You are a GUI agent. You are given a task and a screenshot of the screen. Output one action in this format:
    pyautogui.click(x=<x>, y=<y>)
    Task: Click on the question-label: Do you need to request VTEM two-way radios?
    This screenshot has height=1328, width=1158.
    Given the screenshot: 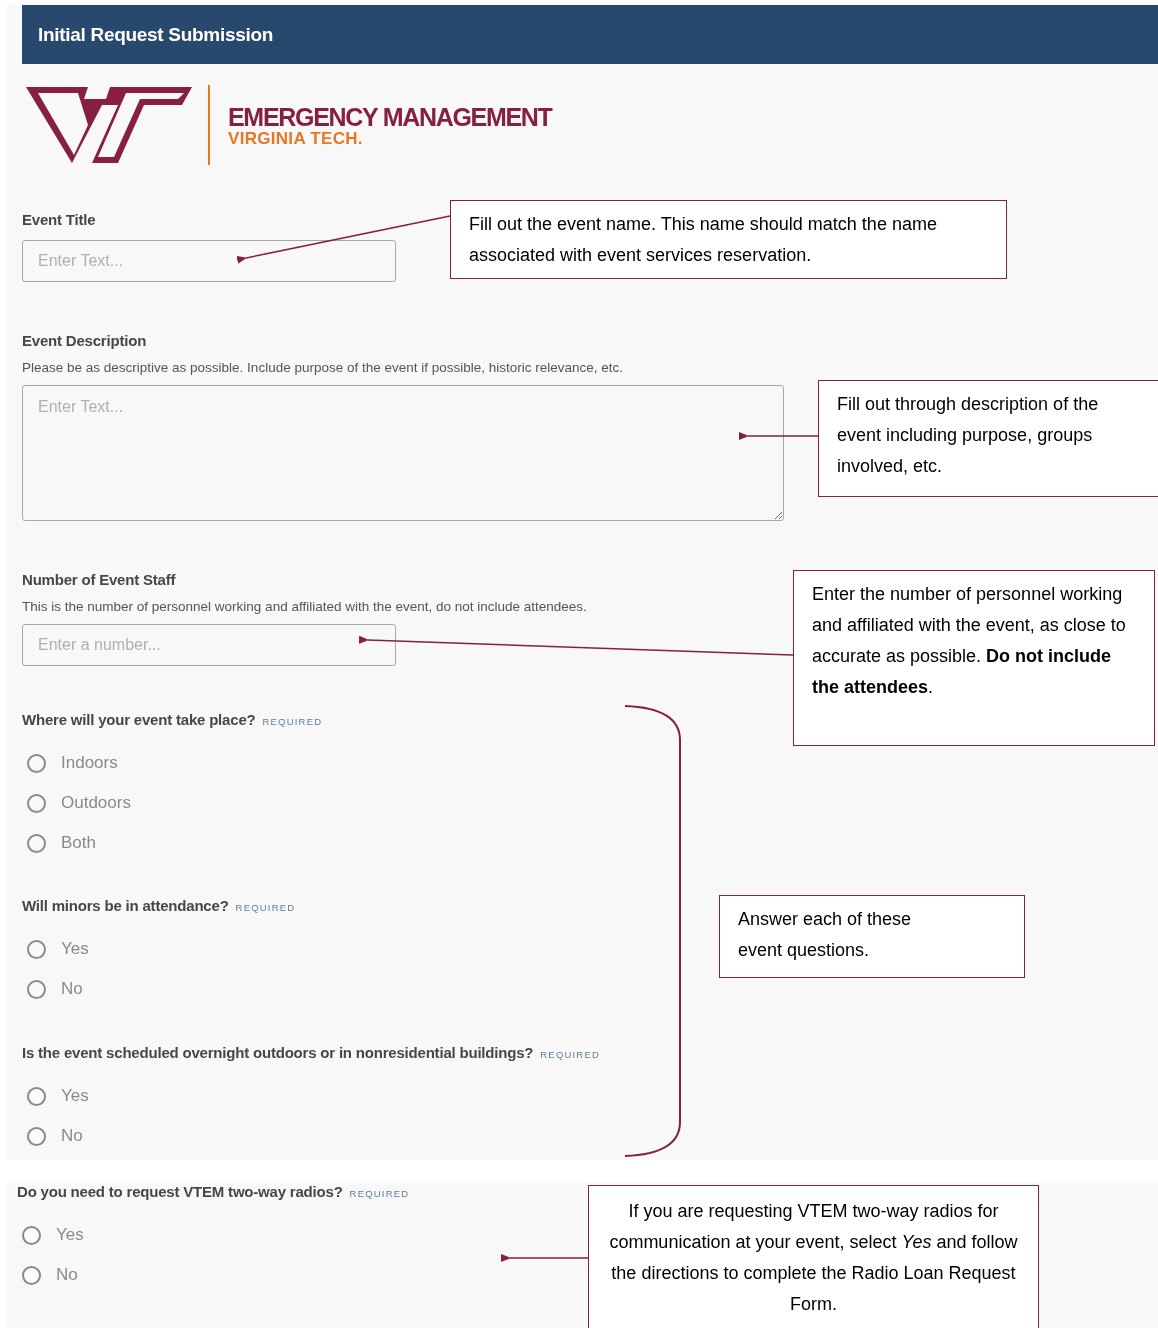 What is the action you would take?
    pyautogui.click(x=180, y=1191)
    